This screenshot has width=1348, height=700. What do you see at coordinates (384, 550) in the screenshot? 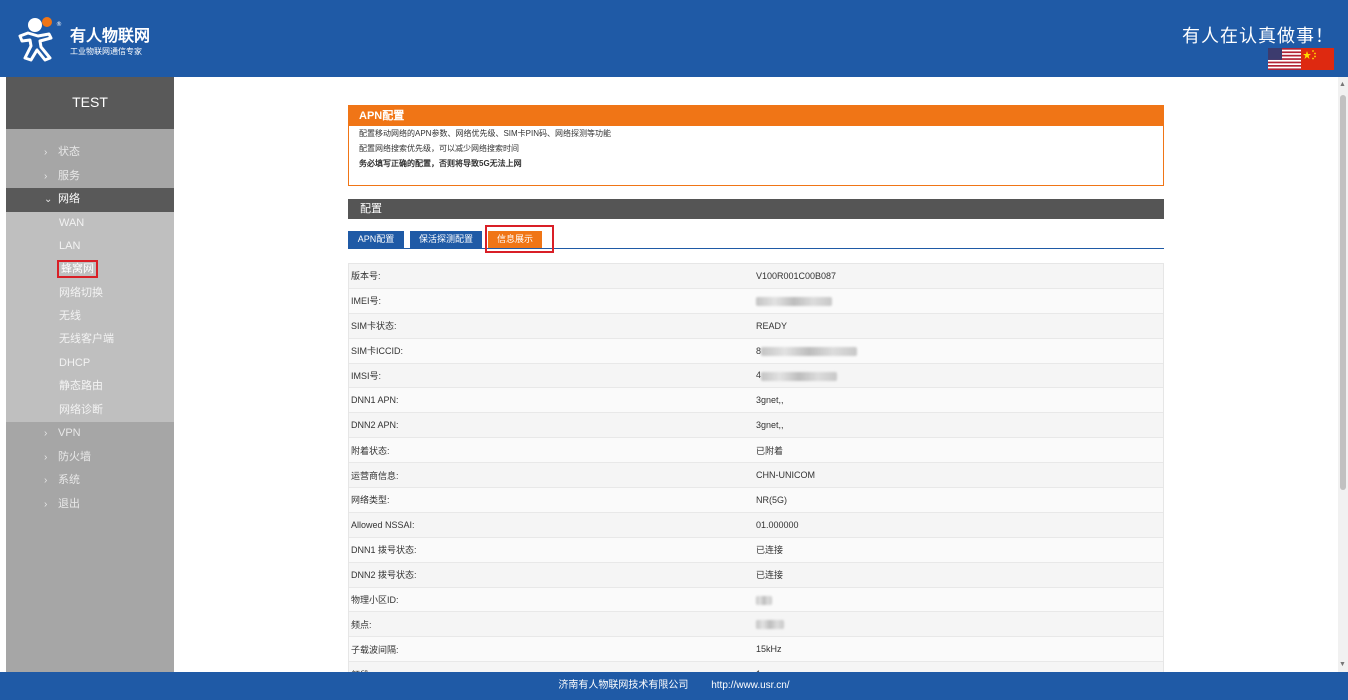
I see `info-label: DNN1 拨号状态:` at bounding box center [384, 550].